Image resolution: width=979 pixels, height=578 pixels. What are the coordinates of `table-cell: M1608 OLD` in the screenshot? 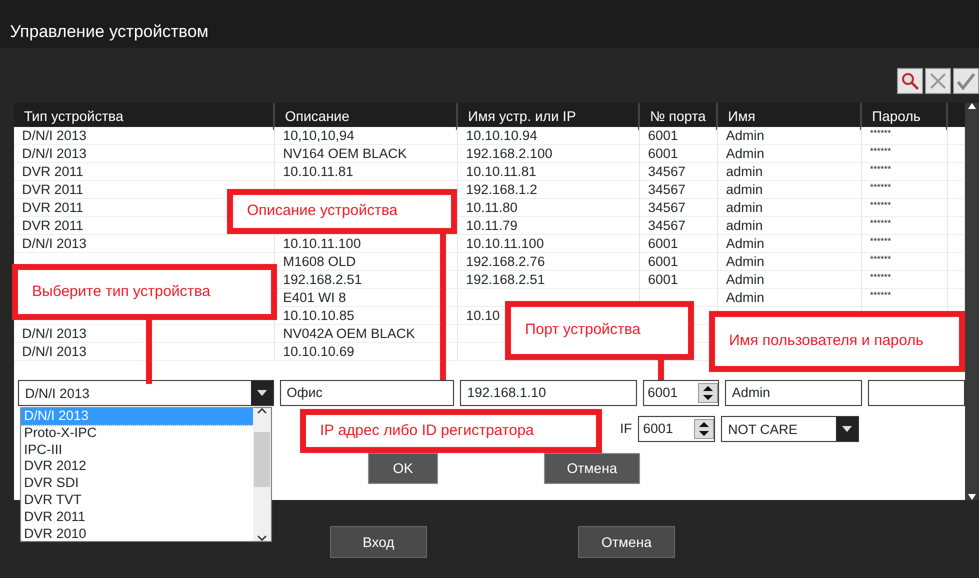 It's located at (319, 261).